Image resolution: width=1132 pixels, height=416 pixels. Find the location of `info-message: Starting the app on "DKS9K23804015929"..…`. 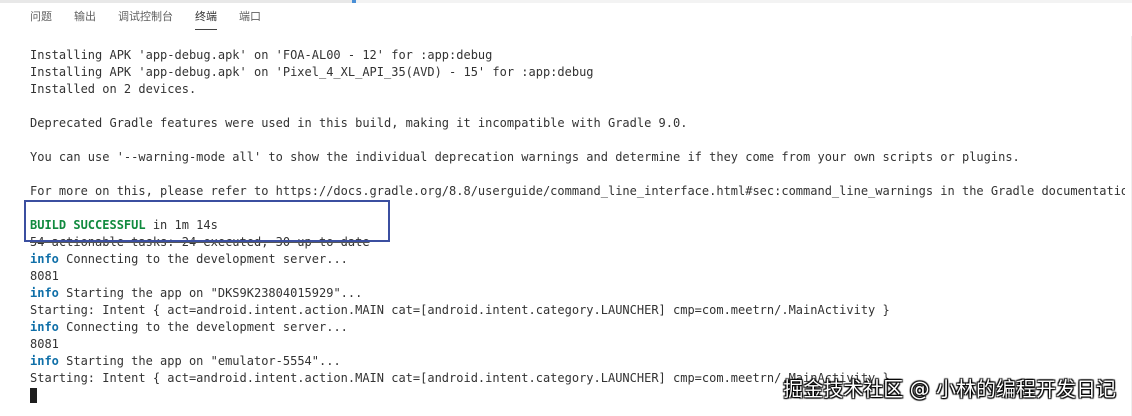

info-message: Starting the app on "DKS9K23804015929"..… is located at coordinates (210, 293).